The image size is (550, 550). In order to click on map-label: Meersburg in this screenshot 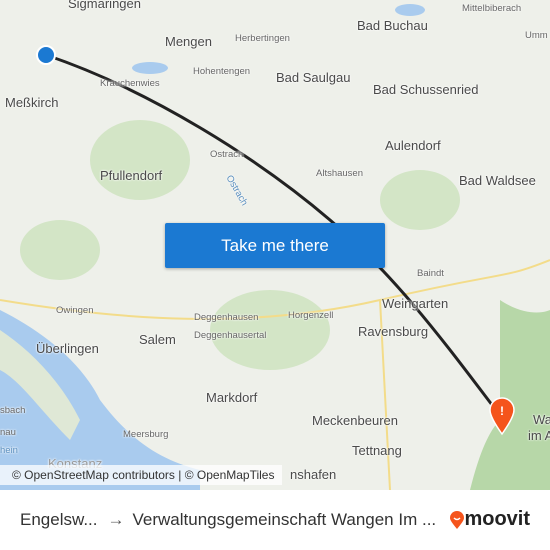, I will do `click(146, 434)`.